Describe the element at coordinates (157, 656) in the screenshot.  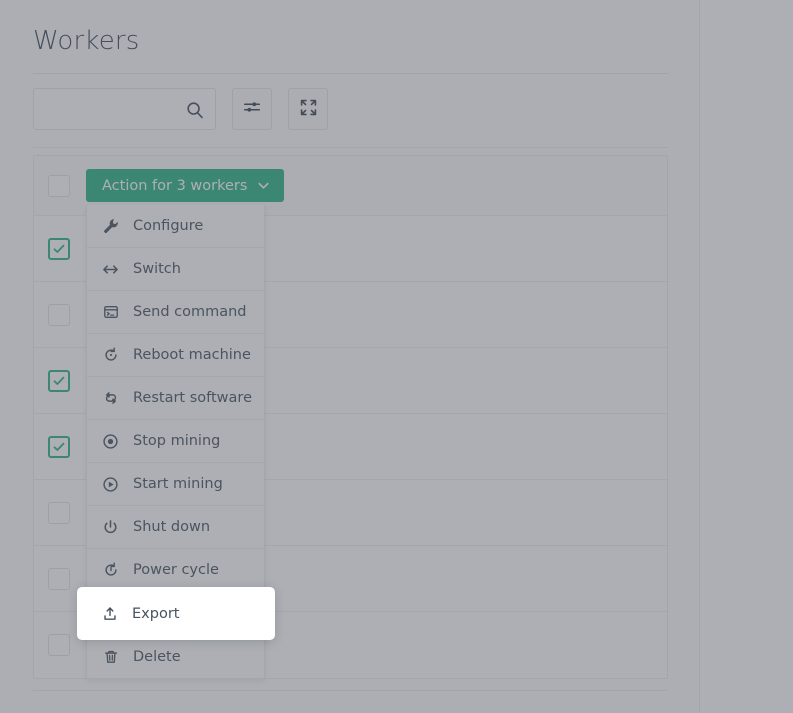
I see `menu-item-label: Delete` at that location.